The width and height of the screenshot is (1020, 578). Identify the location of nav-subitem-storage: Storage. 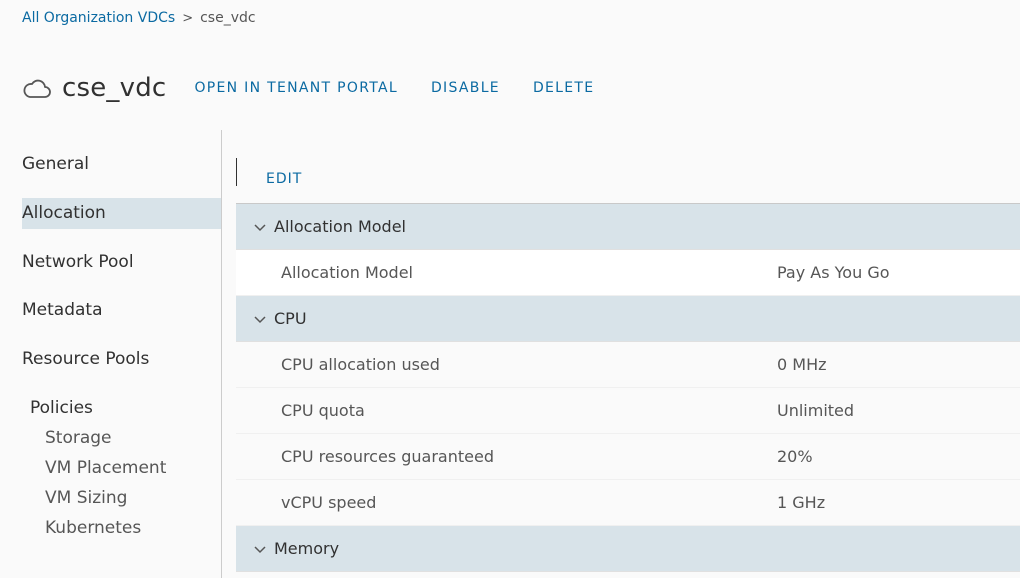
(78, 438).